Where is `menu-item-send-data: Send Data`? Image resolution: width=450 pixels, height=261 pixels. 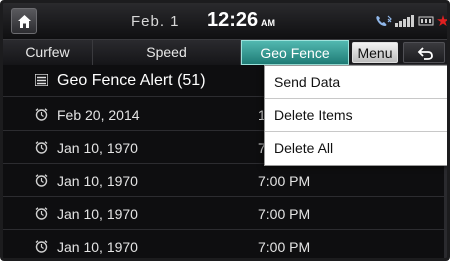 menu-item-send-data: Send Data is located at coordinates (356, 82).